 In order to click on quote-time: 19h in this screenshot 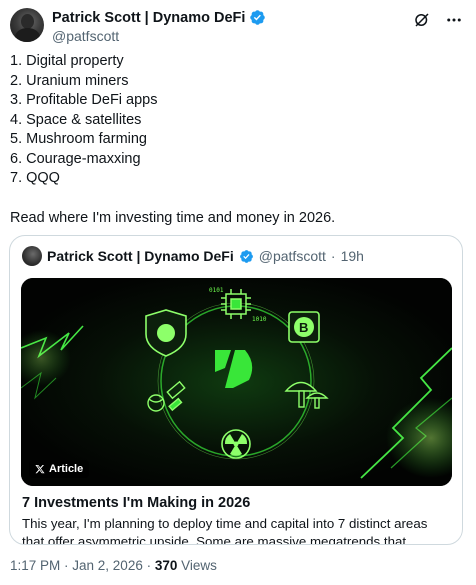, I will do `click(352, 256)`.